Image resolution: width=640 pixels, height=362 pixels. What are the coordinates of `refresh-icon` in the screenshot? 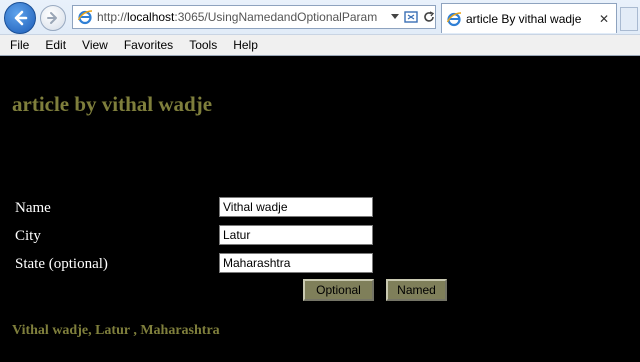 It's located at (429, 17).